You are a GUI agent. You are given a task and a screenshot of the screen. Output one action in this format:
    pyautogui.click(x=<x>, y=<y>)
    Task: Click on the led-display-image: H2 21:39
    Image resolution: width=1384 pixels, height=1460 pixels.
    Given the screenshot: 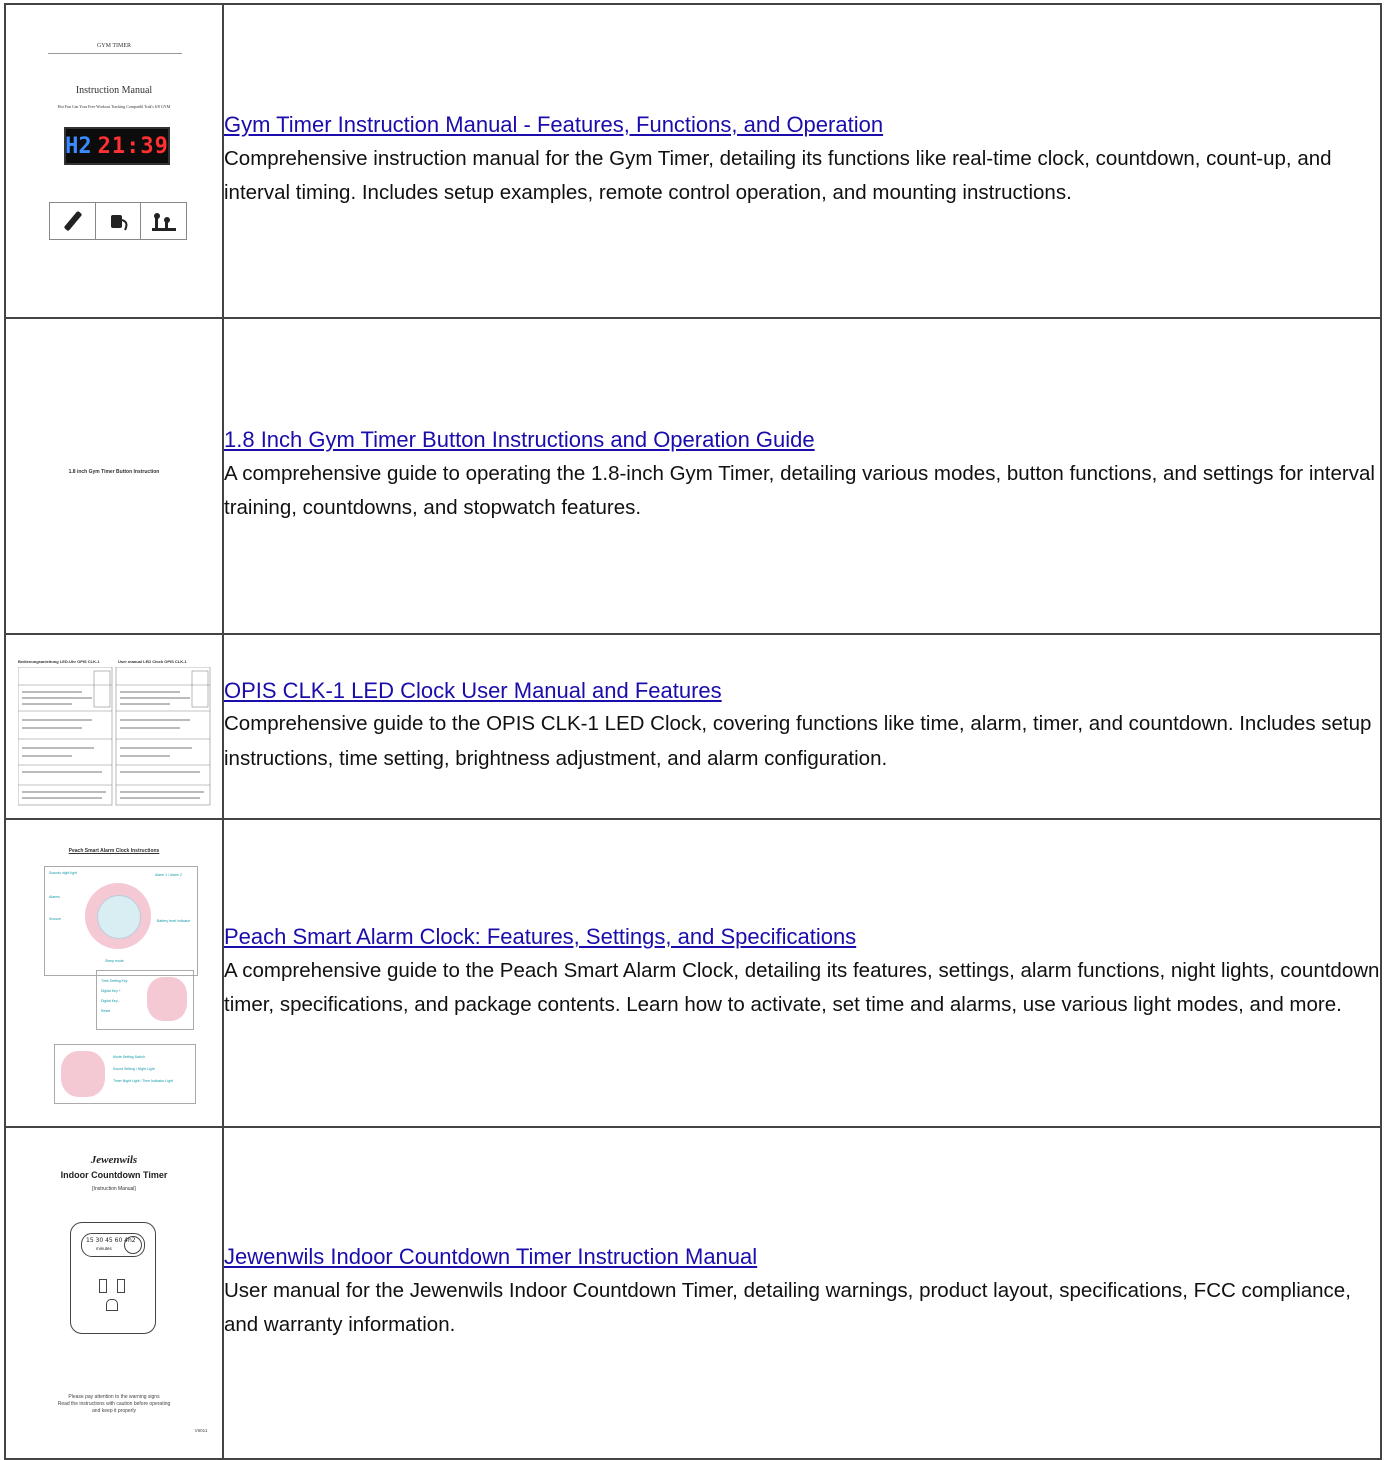 What is the action you would take?
    pyautogui.click(x=117, y=146)
    